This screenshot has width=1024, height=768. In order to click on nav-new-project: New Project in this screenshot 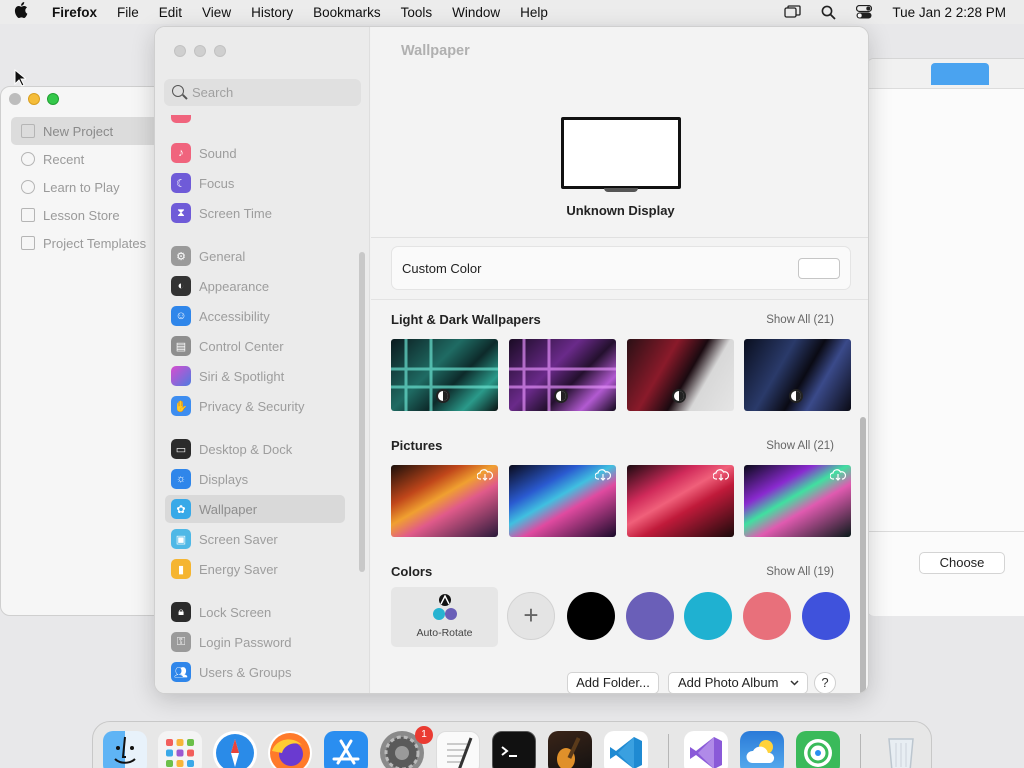, I will do `click(90, 131)`.